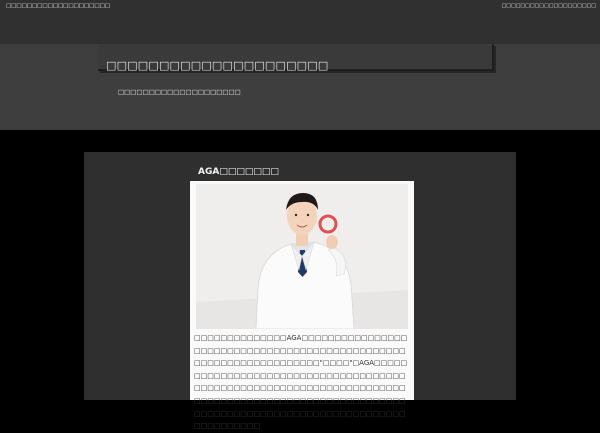 The width and height of the screenshot is (600, 433). I want to click on doctor-ok-sign-photo-icon, so click(302, 256).